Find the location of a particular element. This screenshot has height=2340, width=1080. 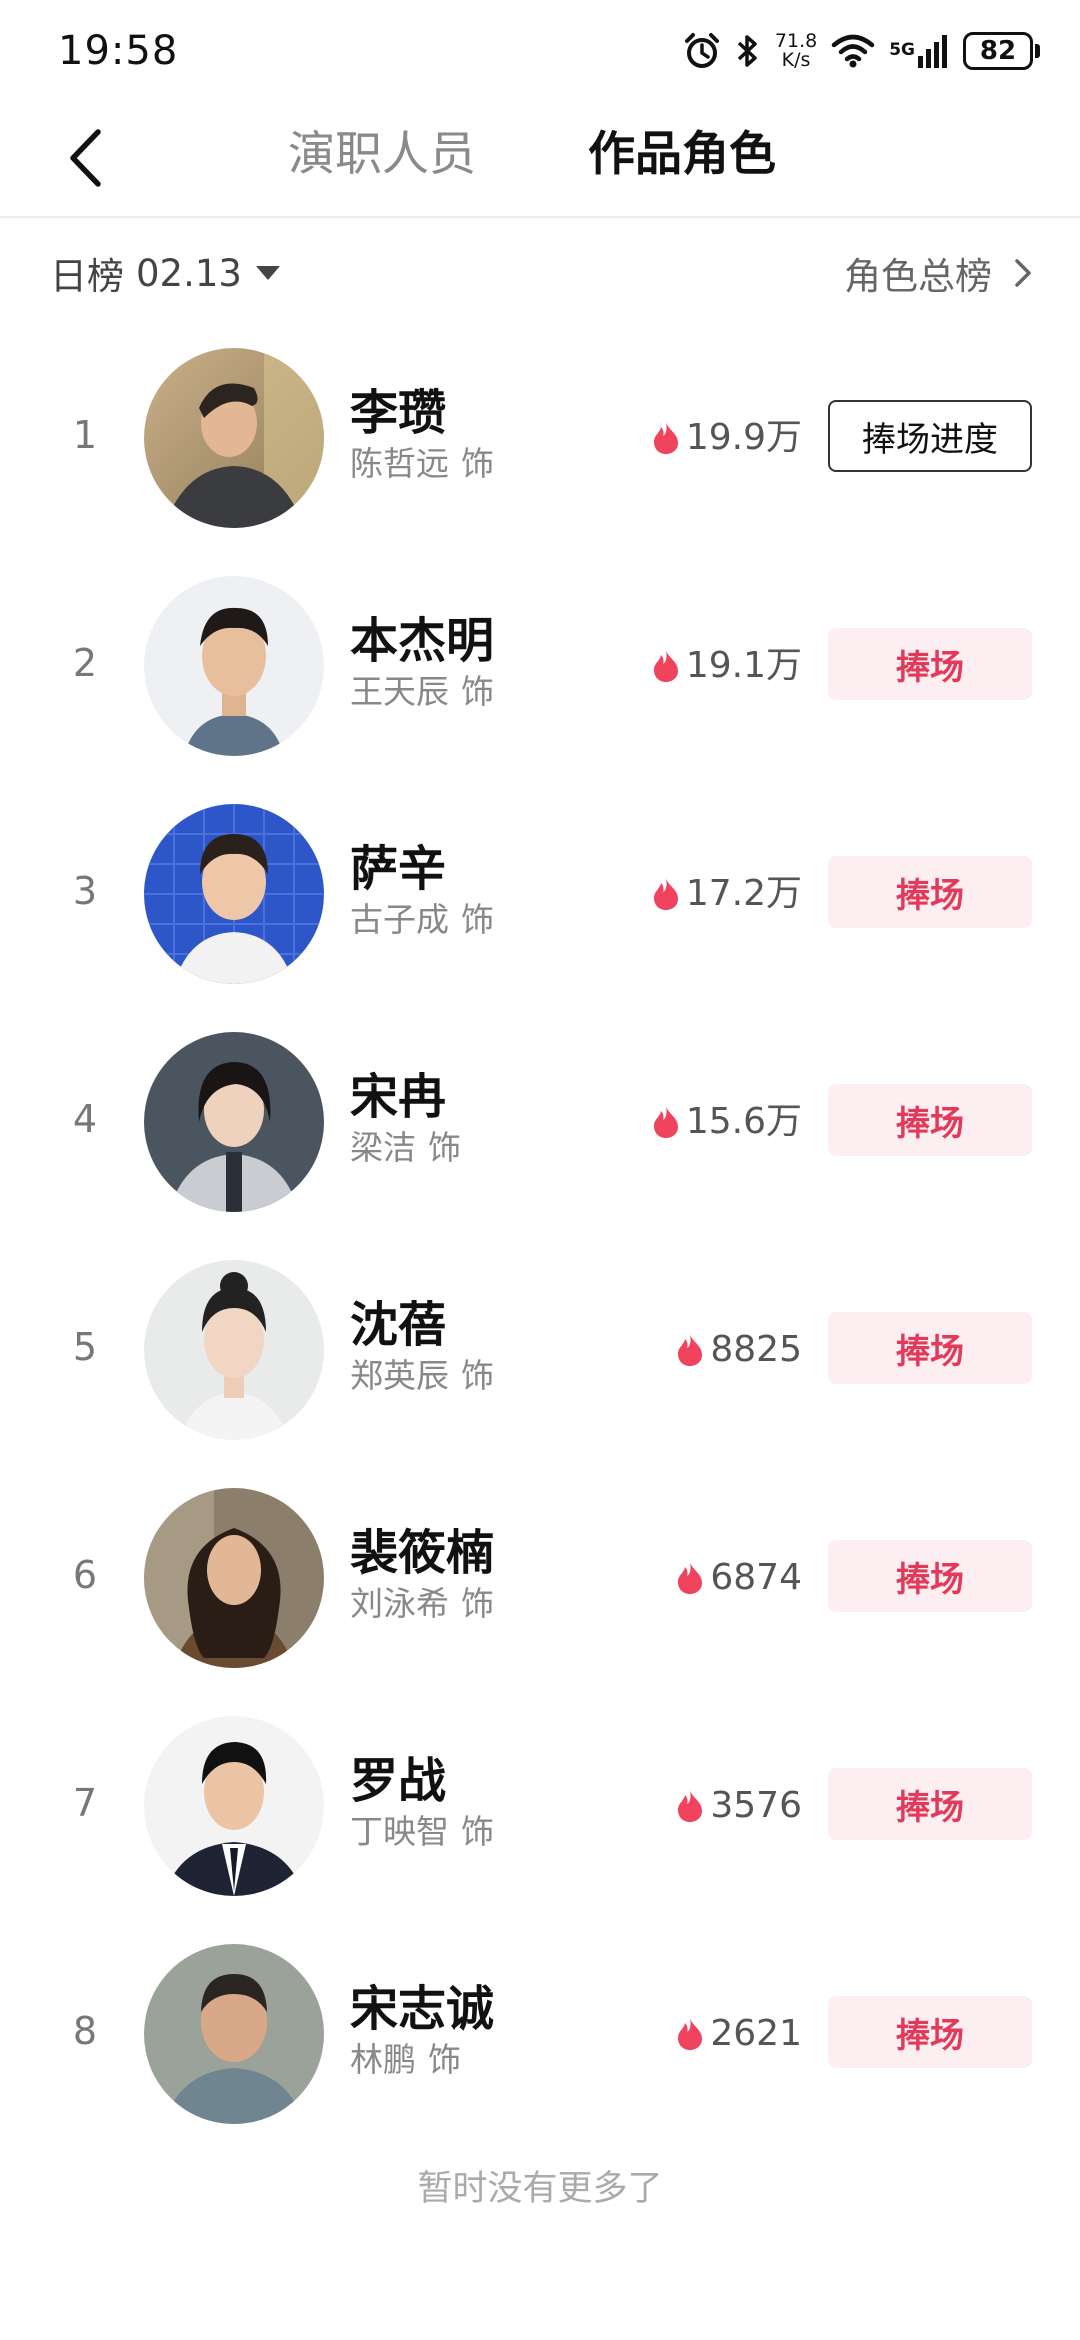

role-name: 沈蓓 is located at coordinates (398, 1325).